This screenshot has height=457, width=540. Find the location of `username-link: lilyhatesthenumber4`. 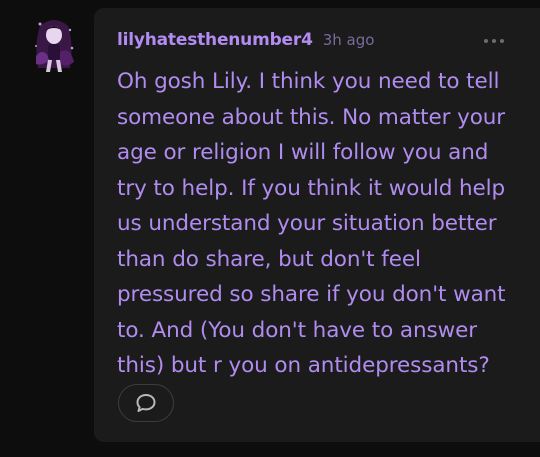

username-link: lilyhatesthenumber4 is located at coordinates (215, 40).